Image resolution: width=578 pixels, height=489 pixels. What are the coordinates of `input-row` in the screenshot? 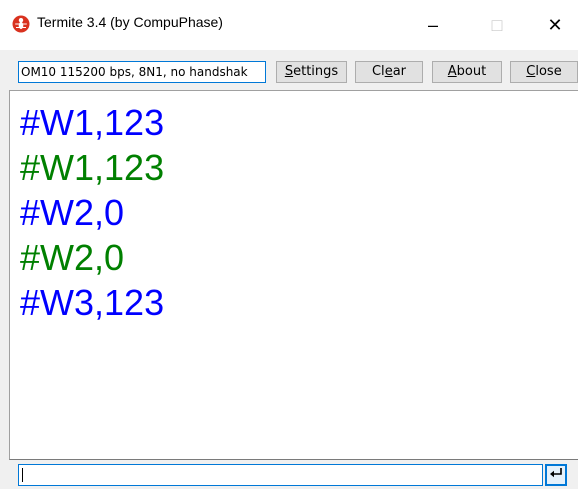 It's located at (289, 474).